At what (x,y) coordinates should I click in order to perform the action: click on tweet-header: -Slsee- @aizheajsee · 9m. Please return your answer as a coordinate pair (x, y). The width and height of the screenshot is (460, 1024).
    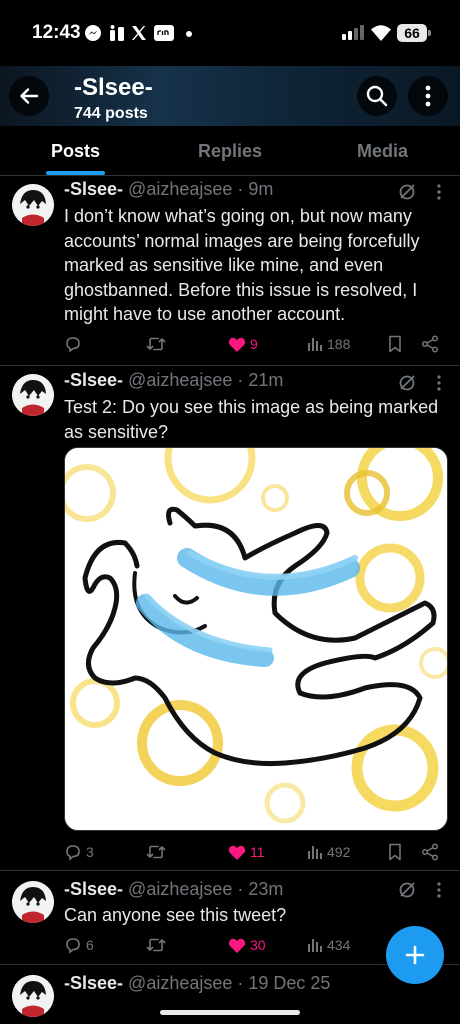
    Looking at the image, I should click on (168, 189).